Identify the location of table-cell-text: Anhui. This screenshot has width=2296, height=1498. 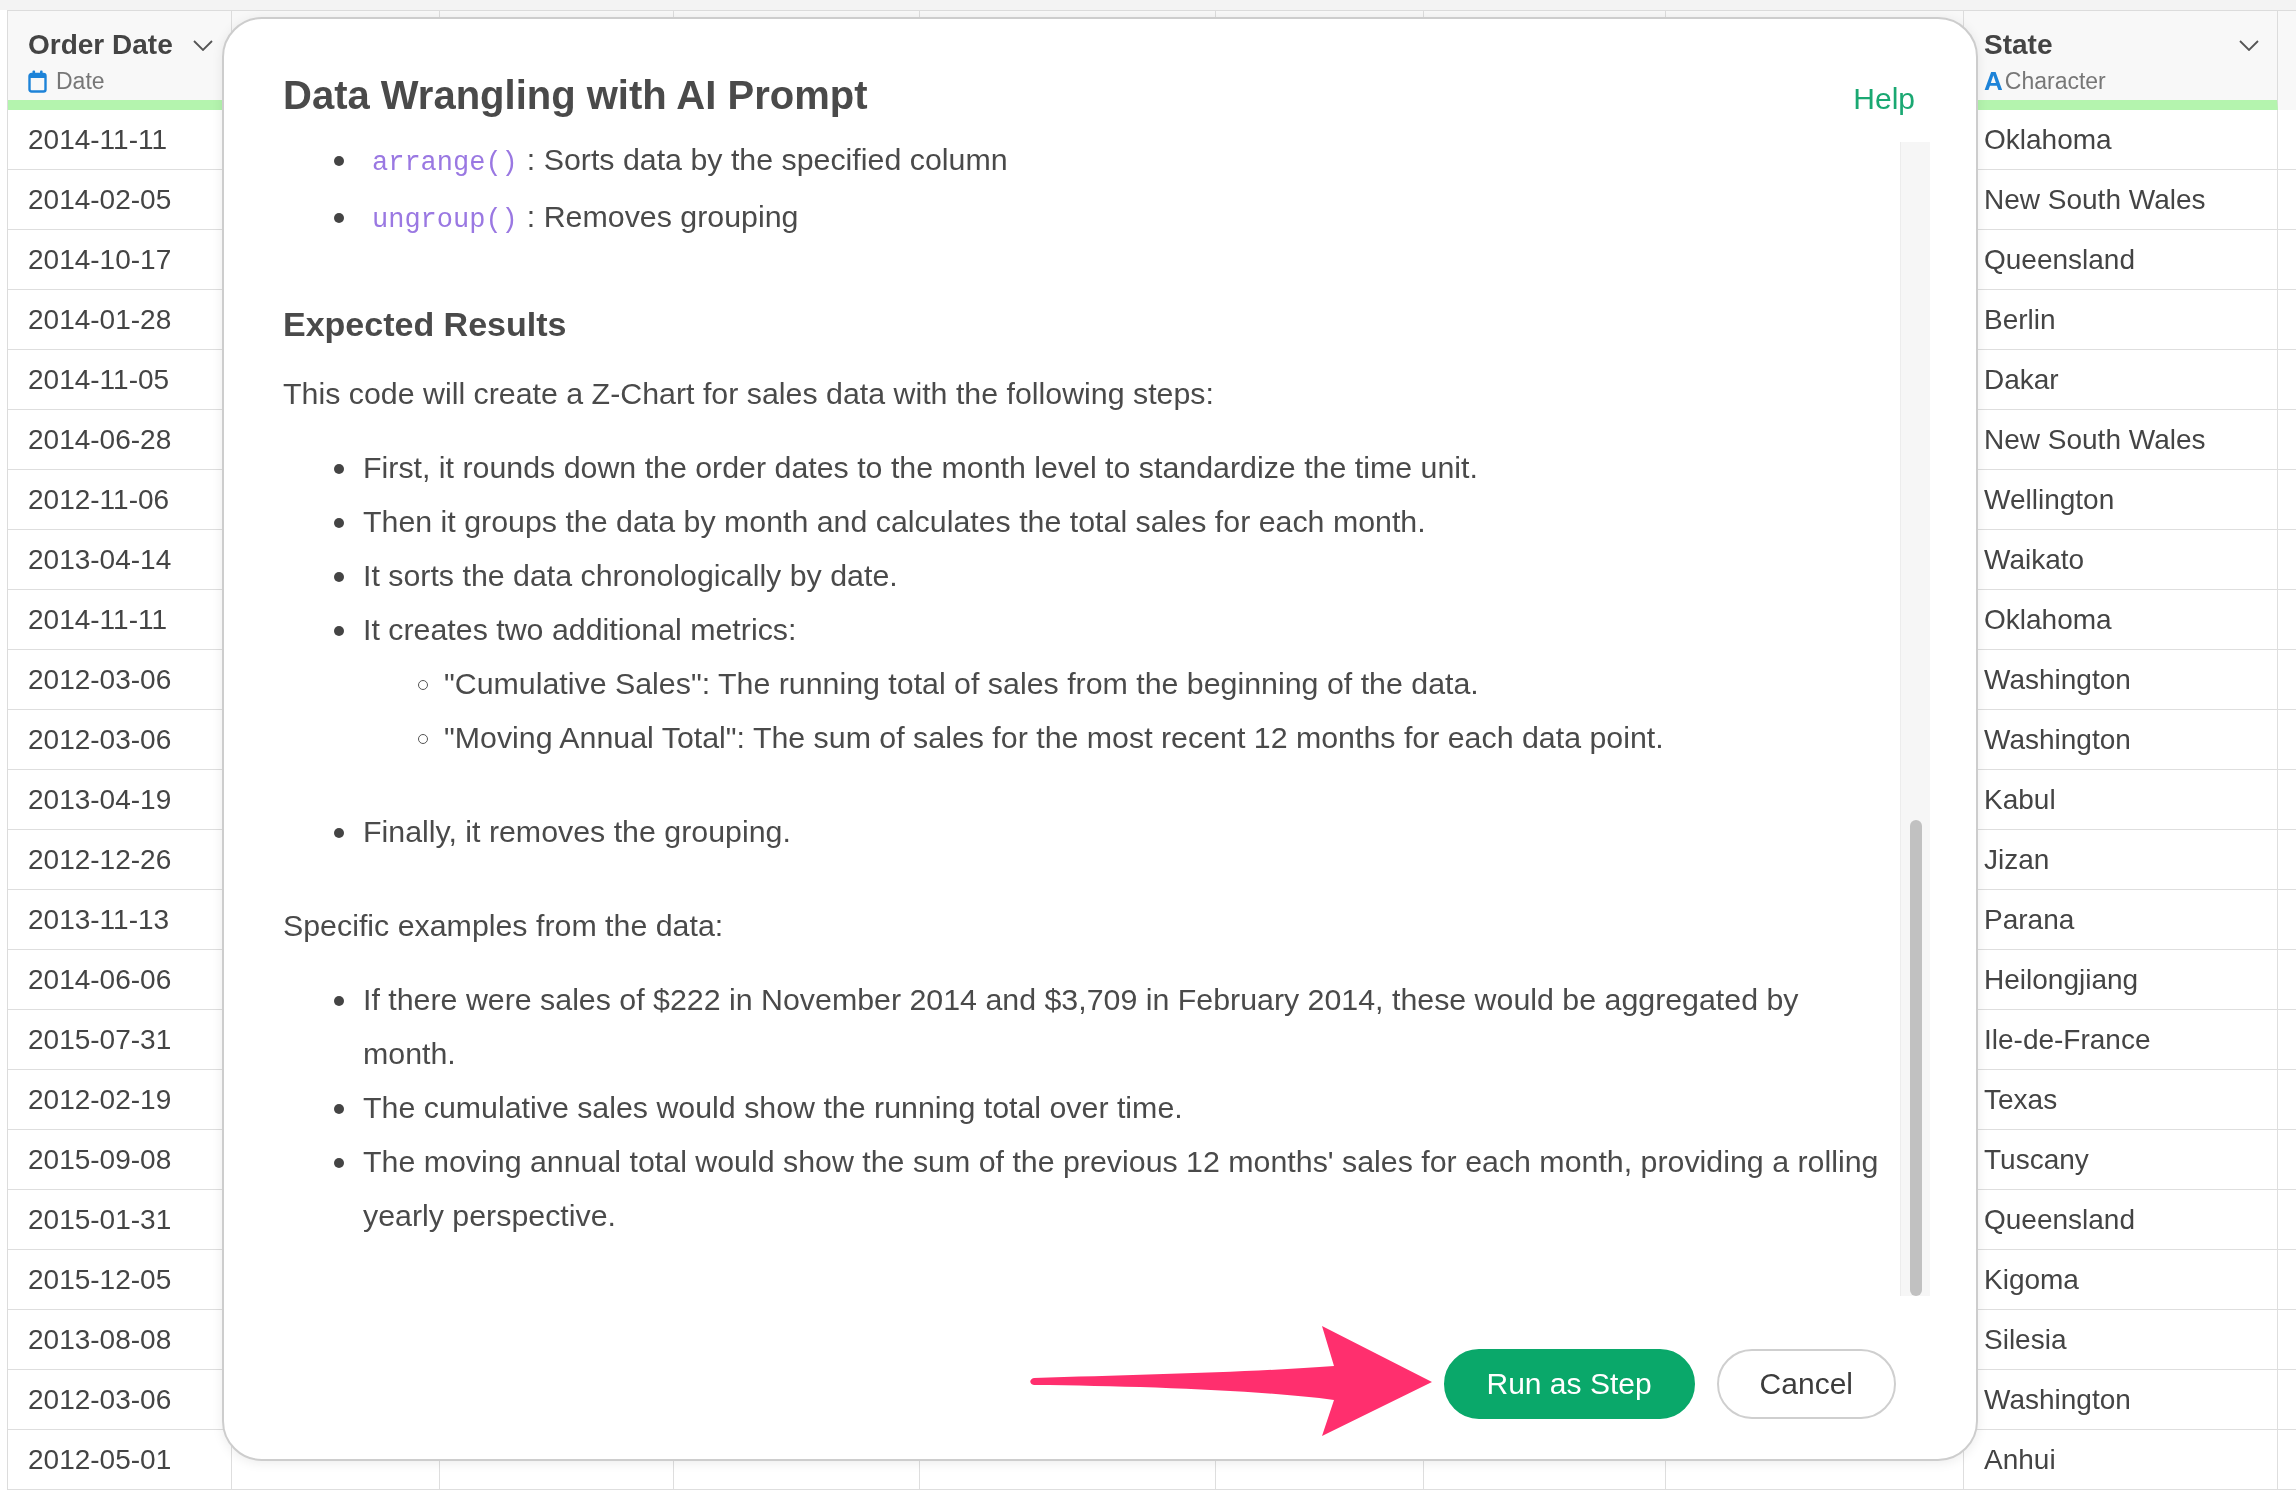
(2019, 1460).